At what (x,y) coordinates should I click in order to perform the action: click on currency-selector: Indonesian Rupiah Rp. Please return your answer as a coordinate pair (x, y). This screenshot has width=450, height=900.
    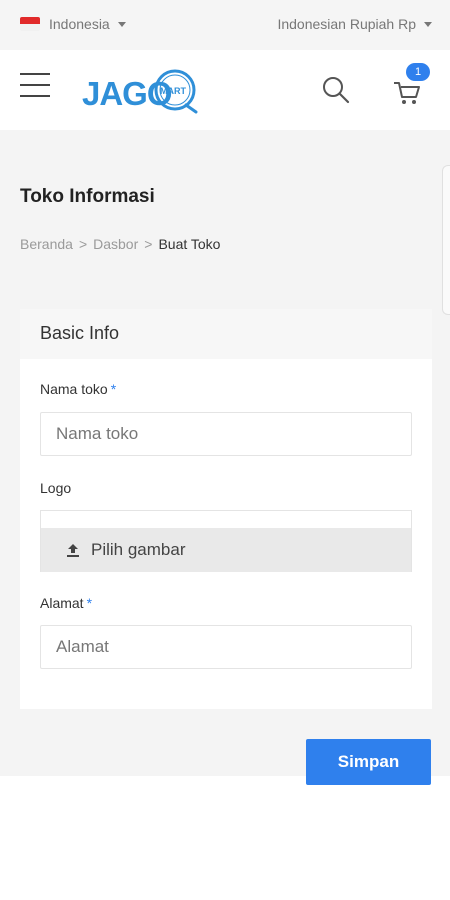
    Looking at the image, I should click on (354, 24).